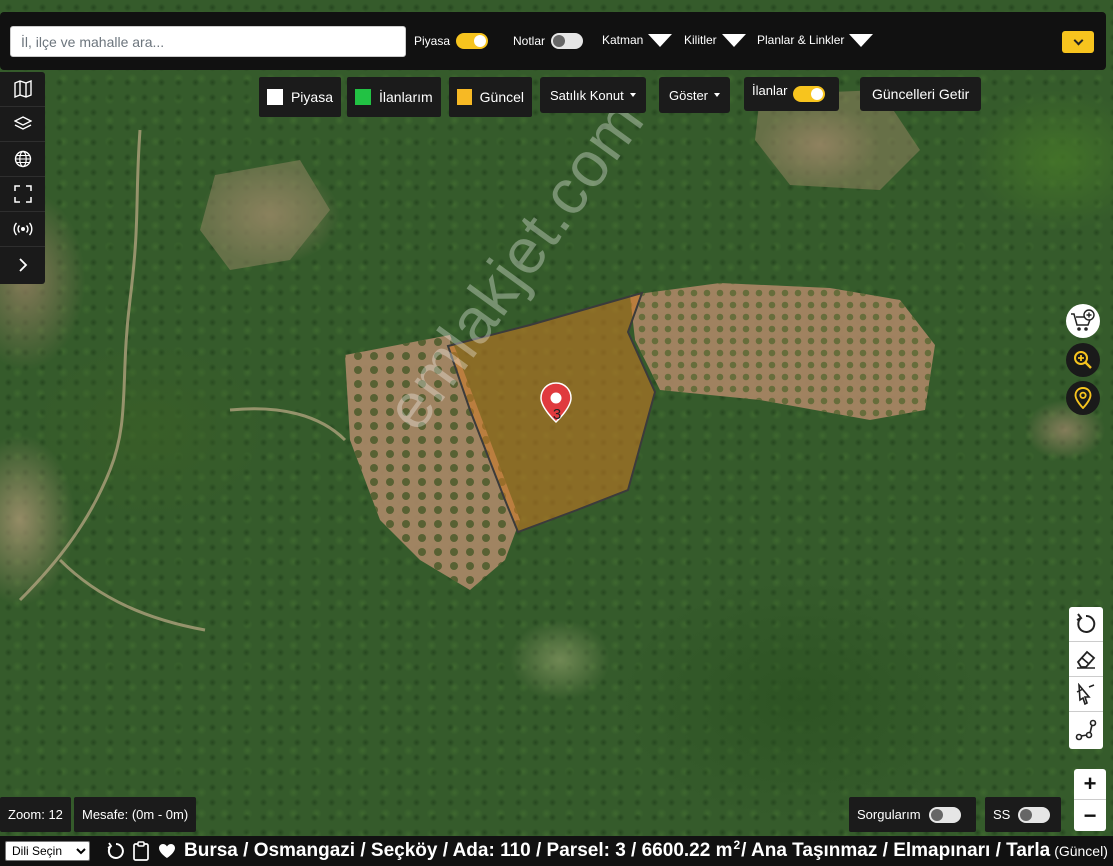 The height and width of the screenshot is (866, 1113). What do you see at coordinates (557, 414) in the screenshot?
I see `parcel-marker-label: 3` at bounding box center [557, 414].